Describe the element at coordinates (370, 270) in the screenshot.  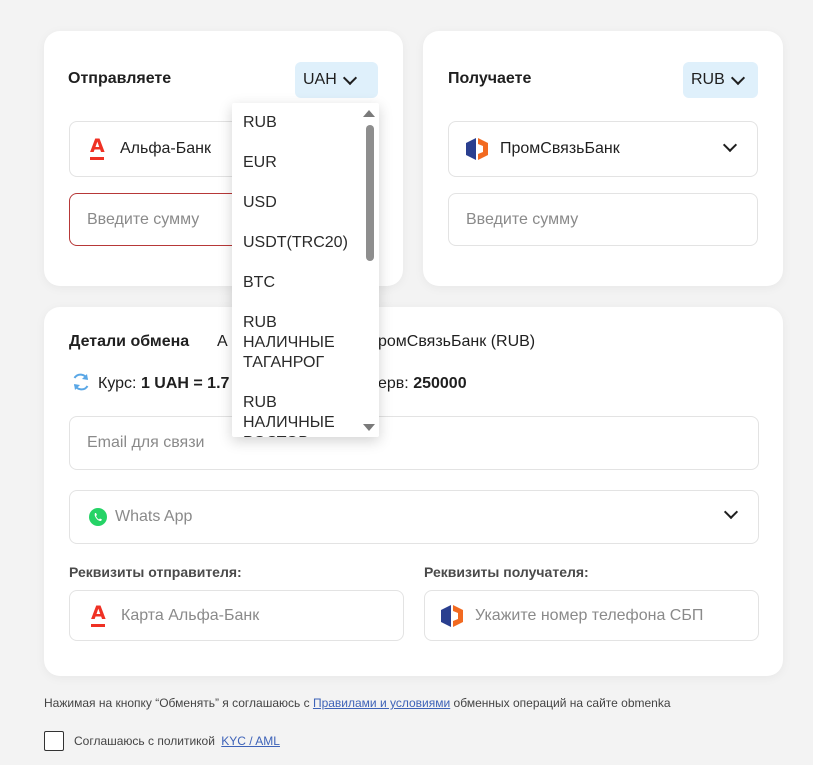
I see `dropdown-scrollbar` at that location.